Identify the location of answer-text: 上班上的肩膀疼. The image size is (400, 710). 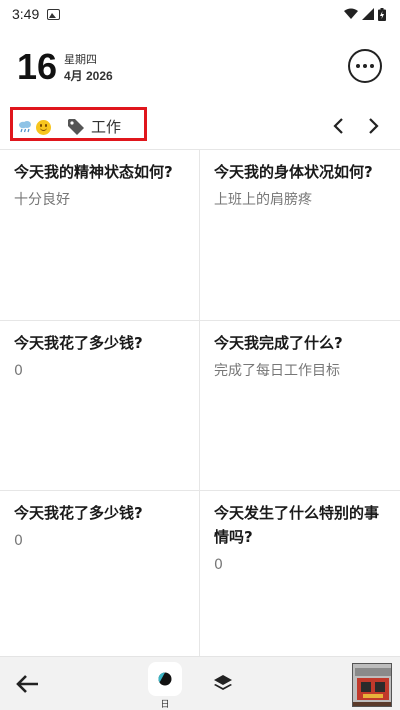
(263, 200).